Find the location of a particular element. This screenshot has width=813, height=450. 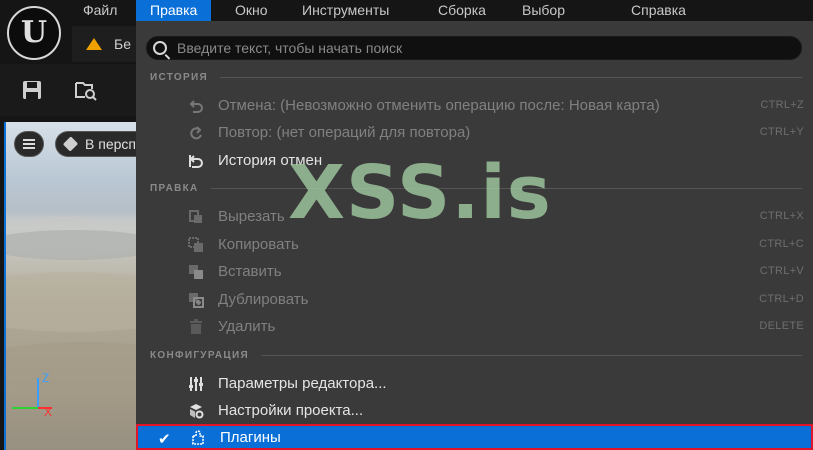

section-config-title: КОНФИГУРАЦИЯ is located at coordinates (200, 355).